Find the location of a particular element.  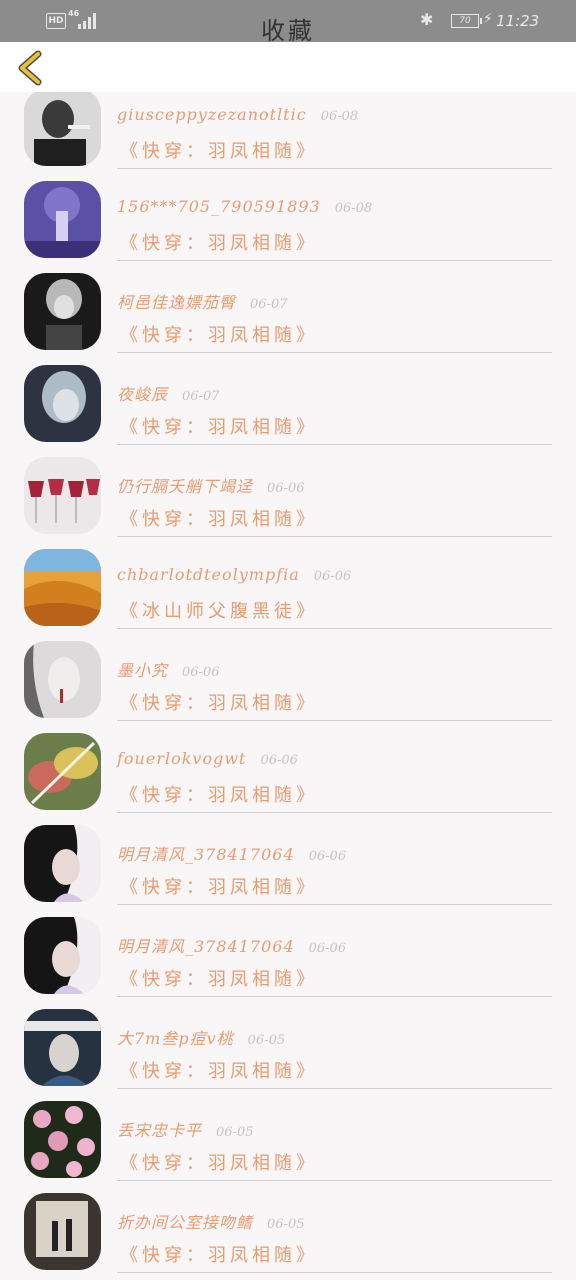

list-item: 大7m叁p痘v桃 06-05 《快穿：羽凤相随》 is located at coordinates (288, 1045).